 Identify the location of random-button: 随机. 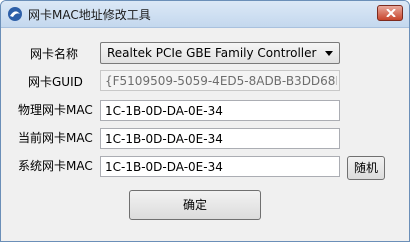
(366, 168).